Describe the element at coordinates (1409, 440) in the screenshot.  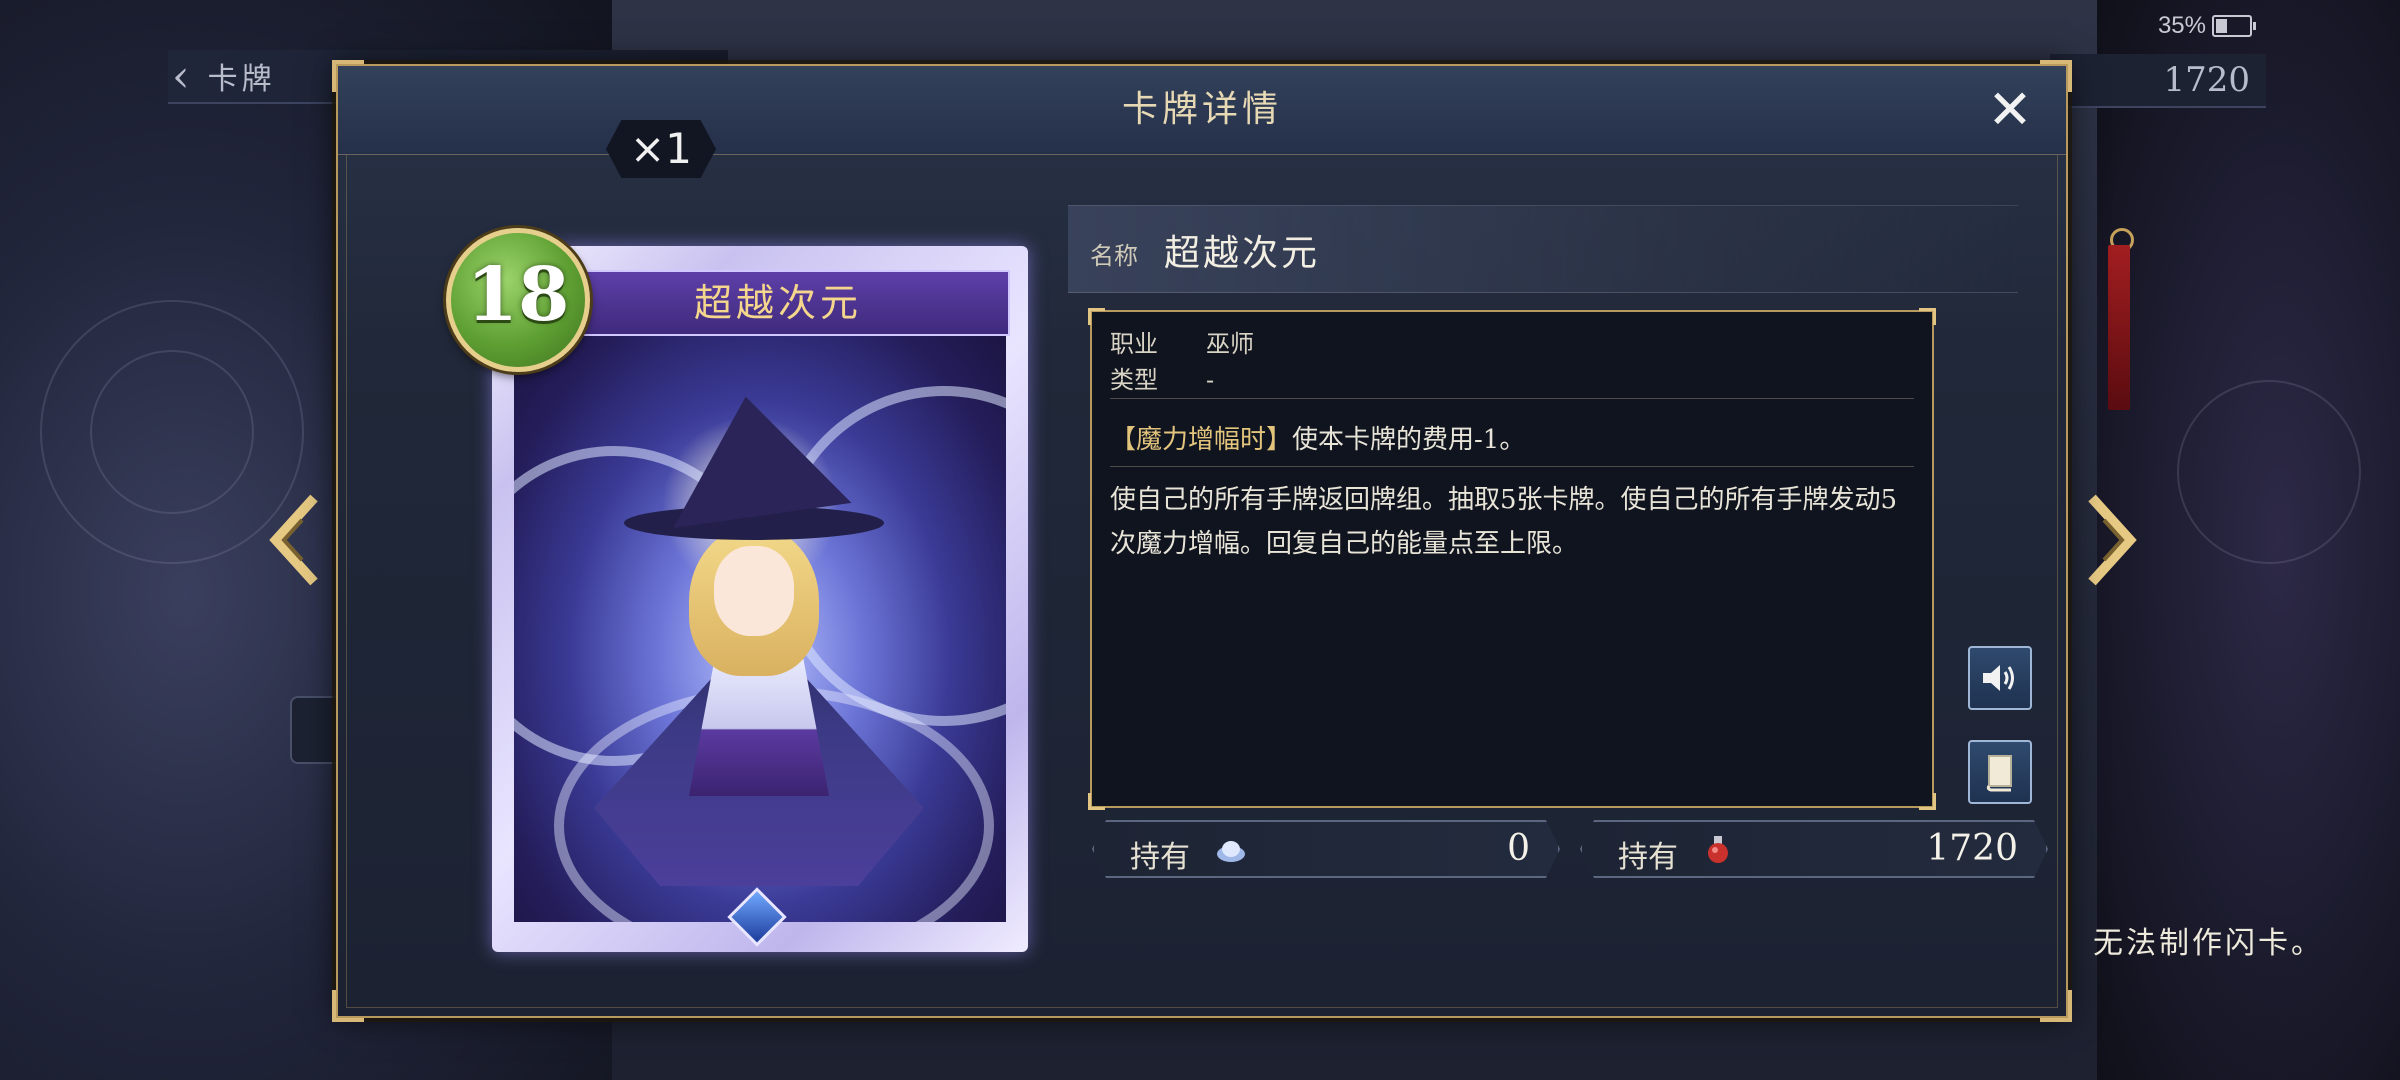
I see `effect-condition-text: 使本卡牌的费用-1。` at that location.